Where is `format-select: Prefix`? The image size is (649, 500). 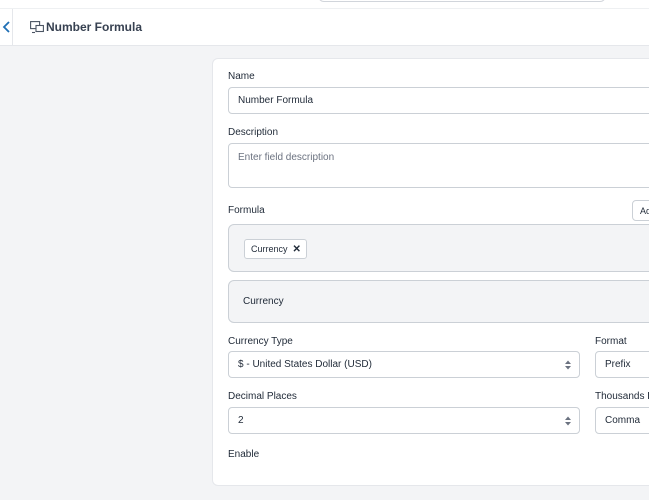 format-select: Prefix is located at coordinates (622, 364).